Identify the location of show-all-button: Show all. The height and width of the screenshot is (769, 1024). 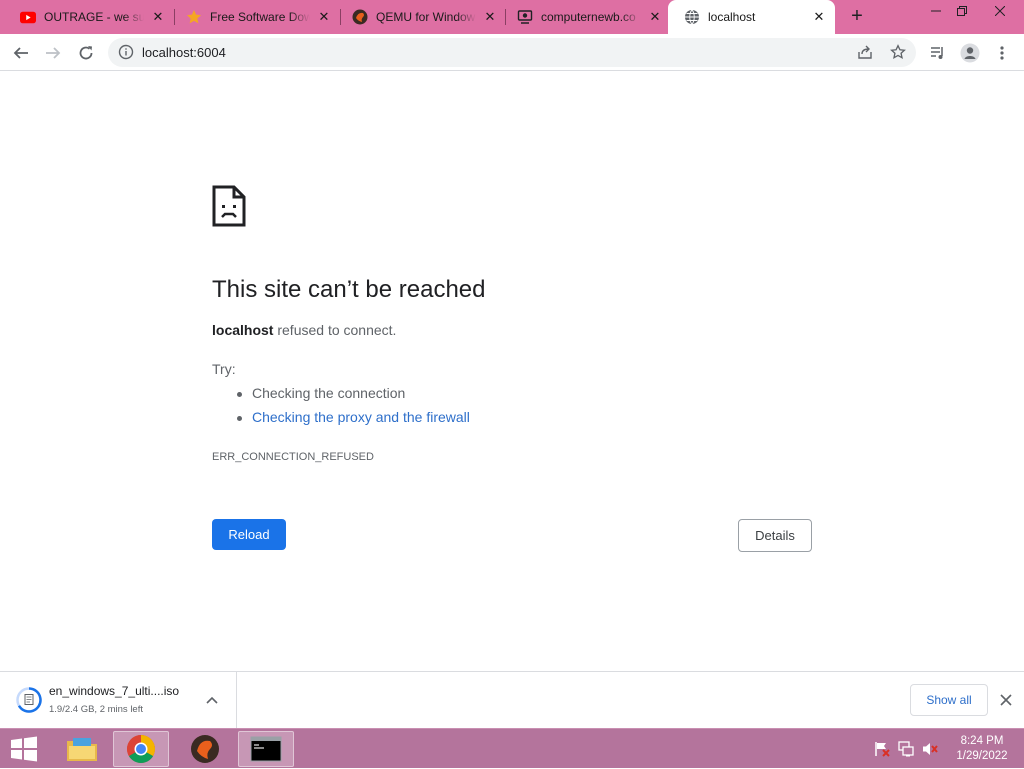
(949, 700).